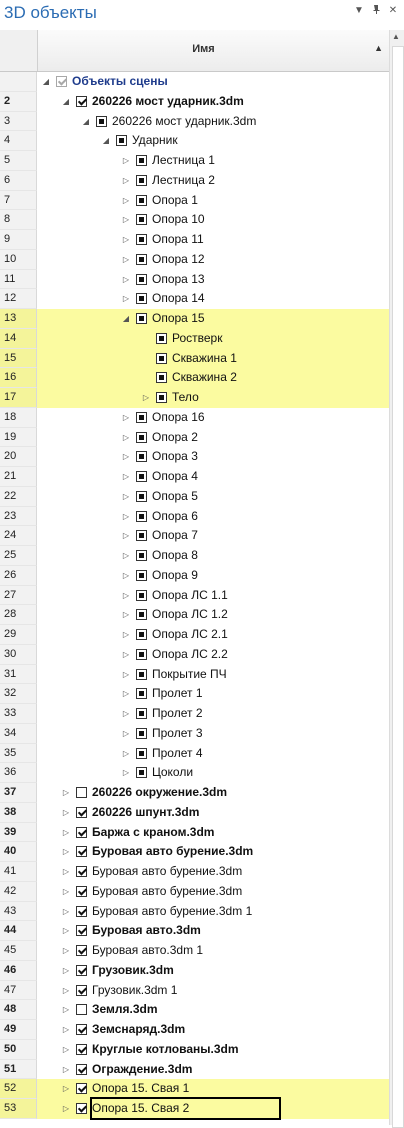 The image size is (404, 1128). I want to click on tree-row: 15 Скважина 1, so click(194, 358).